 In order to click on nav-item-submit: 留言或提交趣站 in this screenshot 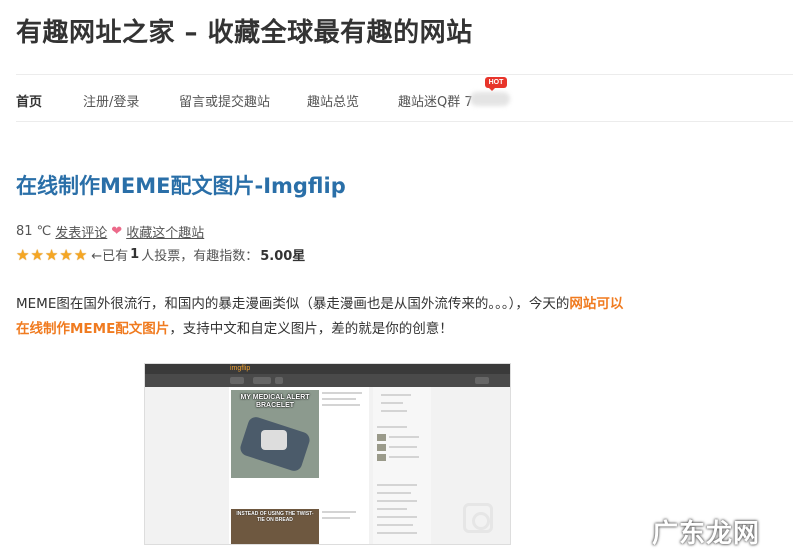, I will do `click(224, 100)`.